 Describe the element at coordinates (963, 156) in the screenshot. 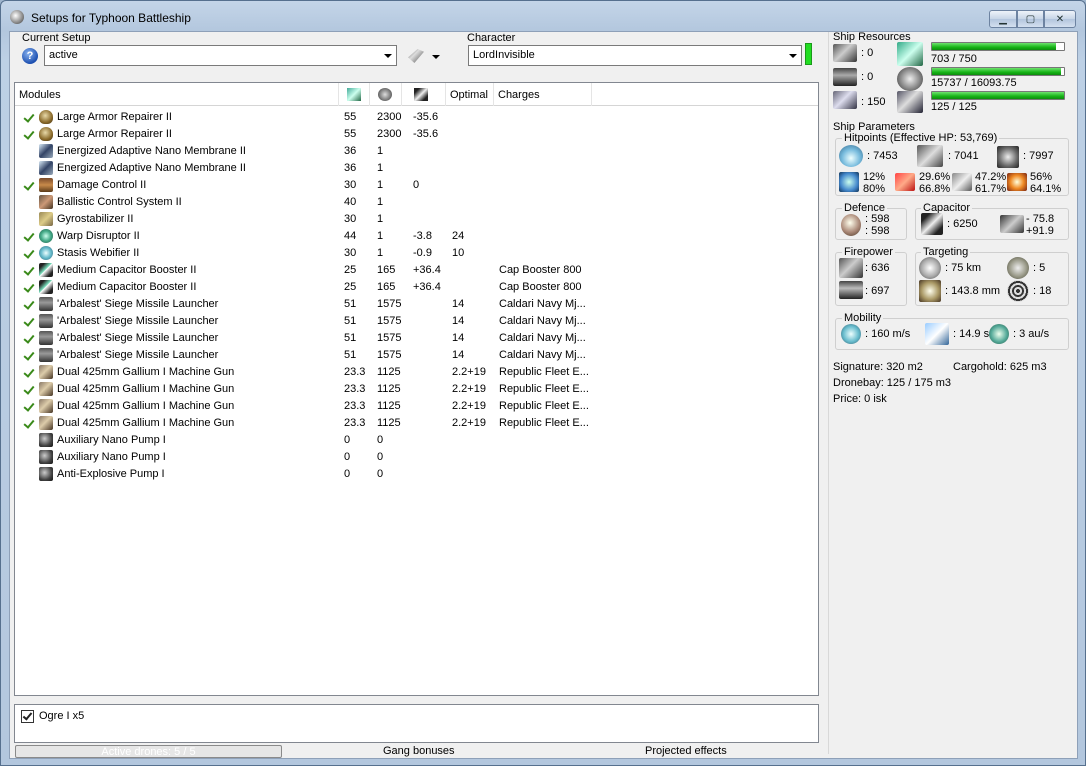

I see `armor-hp: : 7041` at that location.